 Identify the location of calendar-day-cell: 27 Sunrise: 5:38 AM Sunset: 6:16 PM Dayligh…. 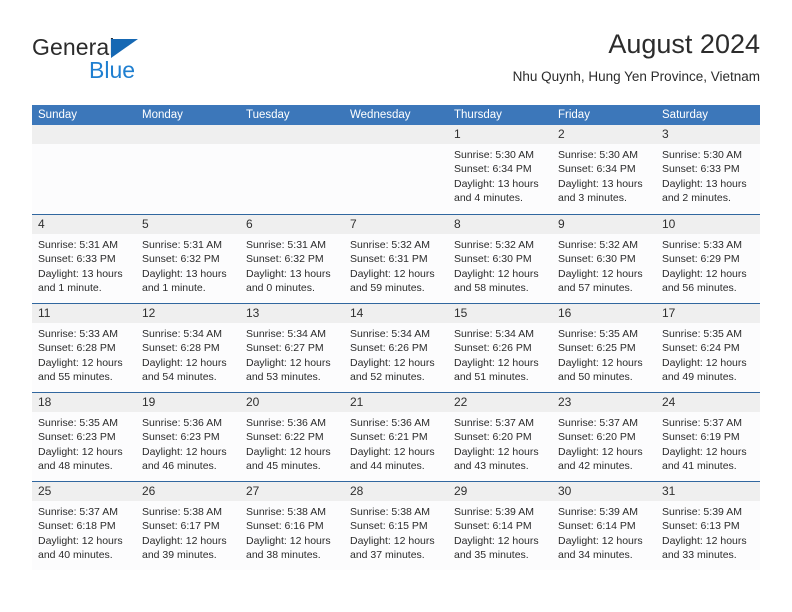
(292, 526).